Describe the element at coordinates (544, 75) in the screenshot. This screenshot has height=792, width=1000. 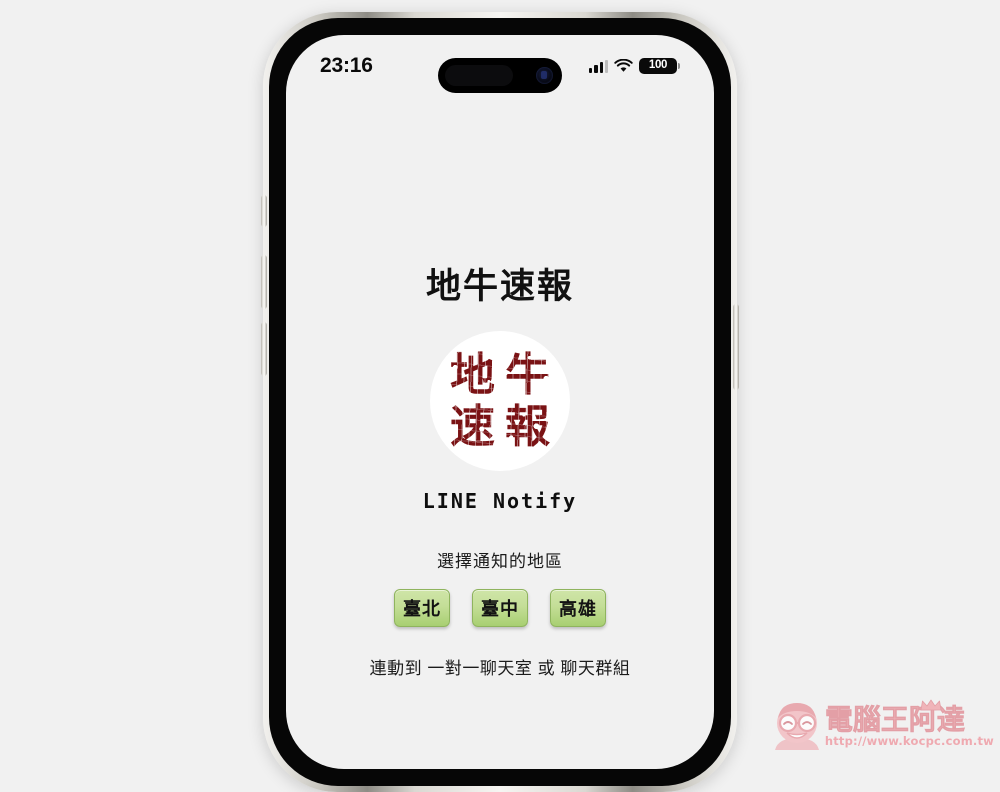
I see `front-camera-icon` at that location.